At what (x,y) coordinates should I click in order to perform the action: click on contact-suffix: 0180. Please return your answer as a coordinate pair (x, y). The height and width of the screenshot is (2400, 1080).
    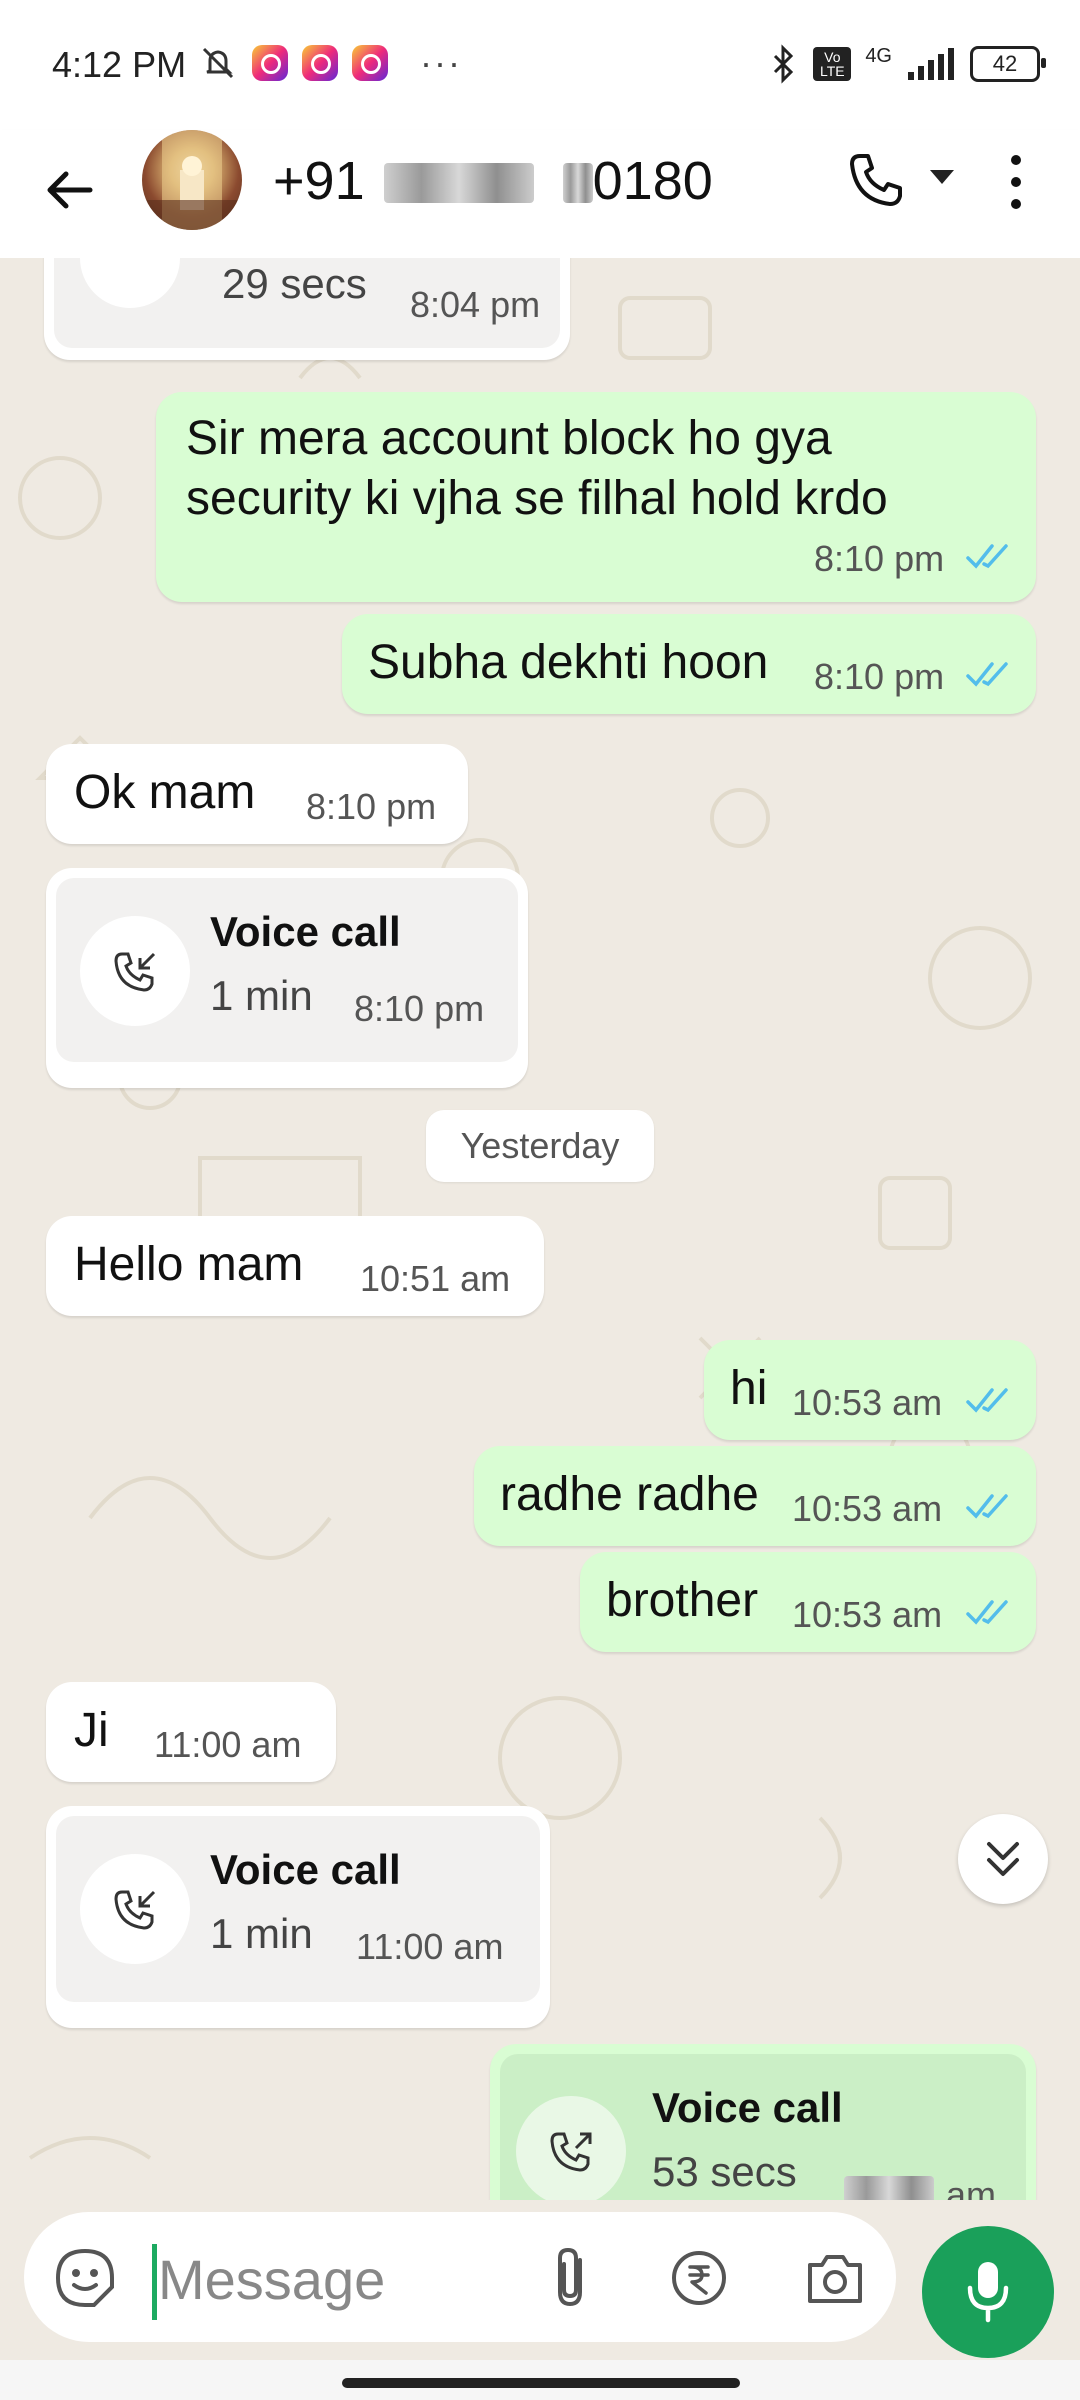
    Looking at the image, I should click on (652, 181).